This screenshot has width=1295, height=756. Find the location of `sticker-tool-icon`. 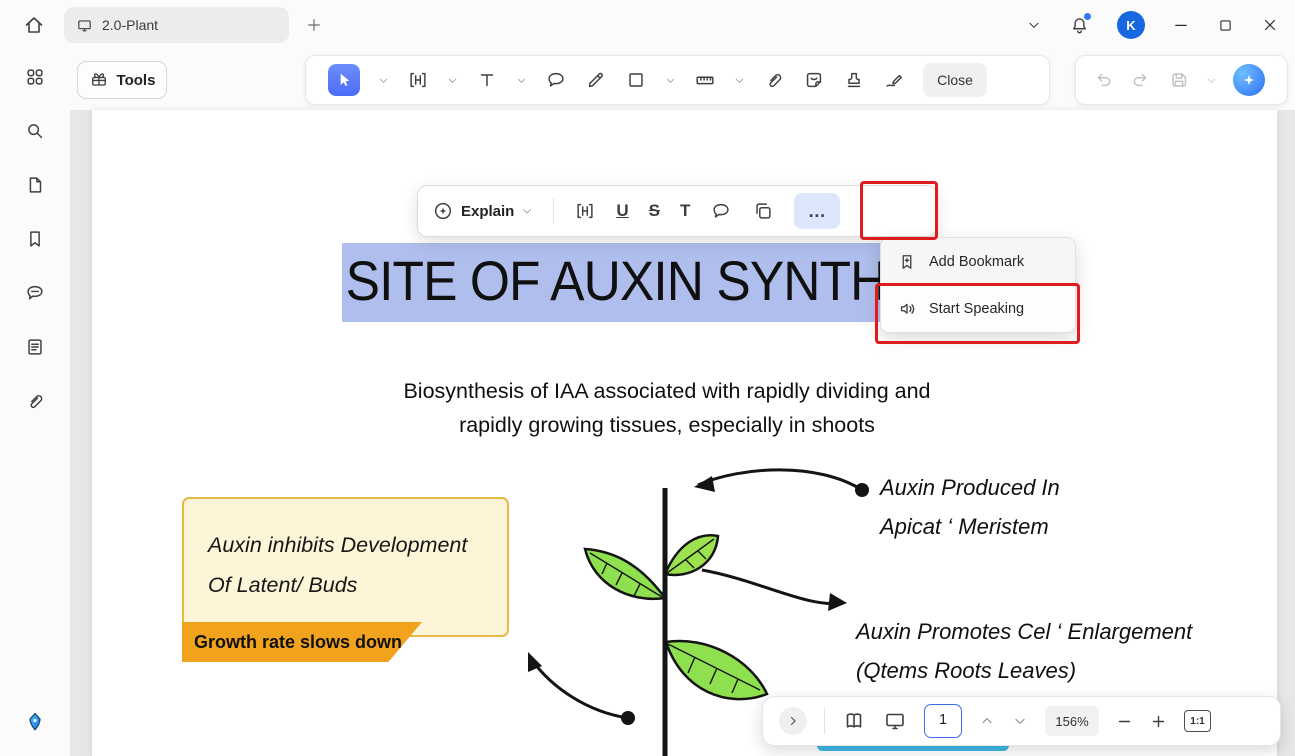

sticker-tool-icon is located at coordinates (814, 80).